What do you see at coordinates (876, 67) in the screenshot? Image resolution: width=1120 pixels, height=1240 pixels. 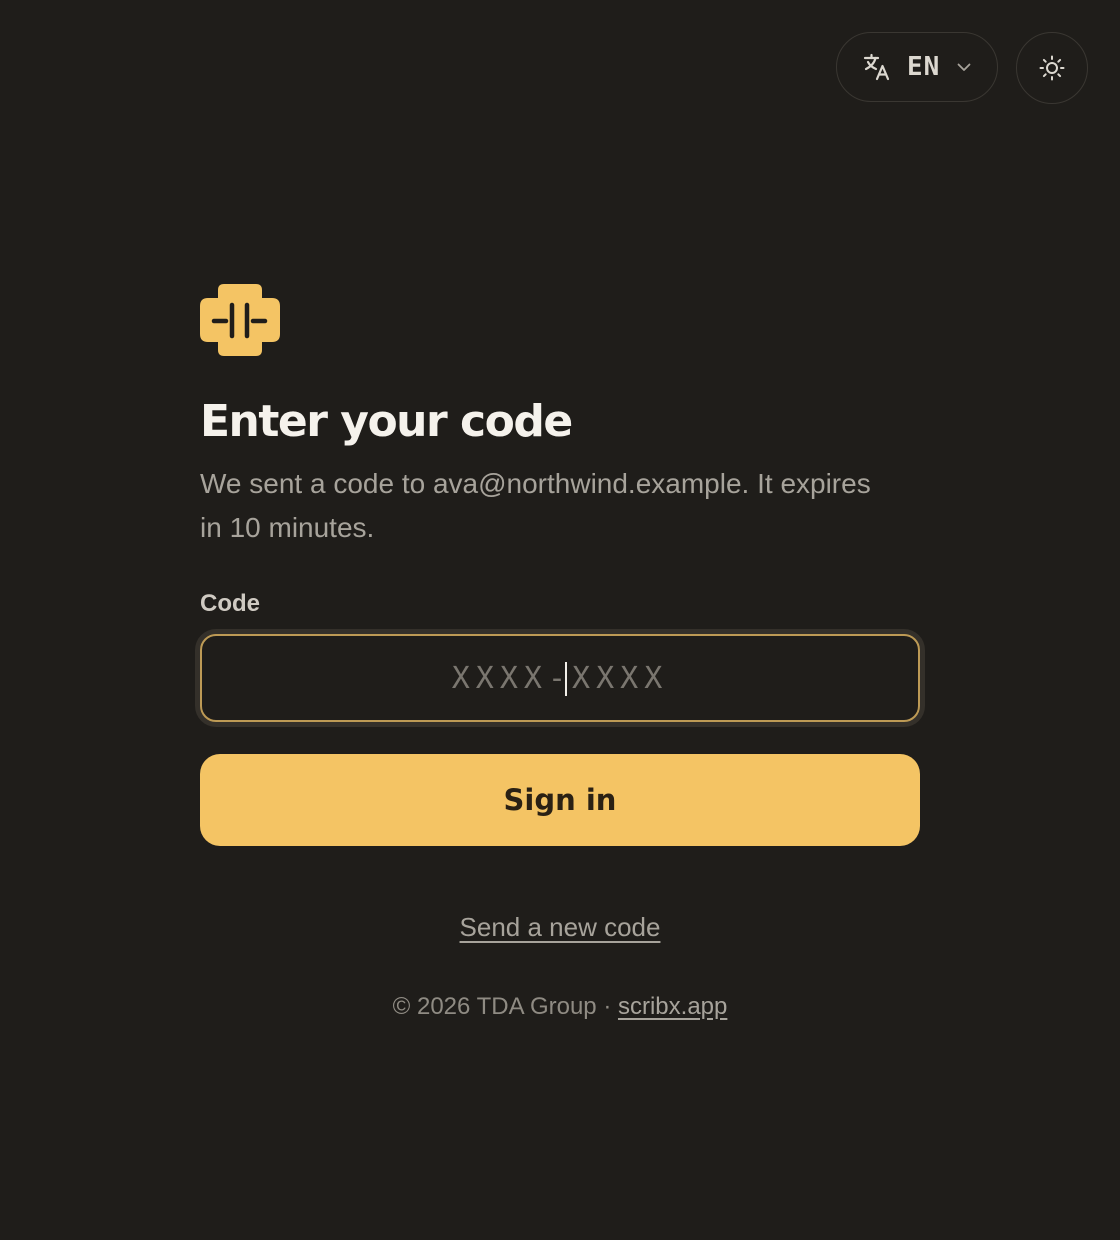 I see `translate-icon` at bounding box center [876, 67].